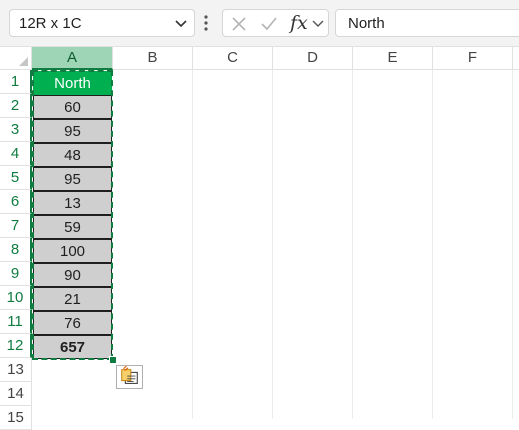 This screenshot has width=519, height=430. What do you see at coordinates (516, 58) in the screenshot?
I see `column-header-g` at bounding box center [516, 58].